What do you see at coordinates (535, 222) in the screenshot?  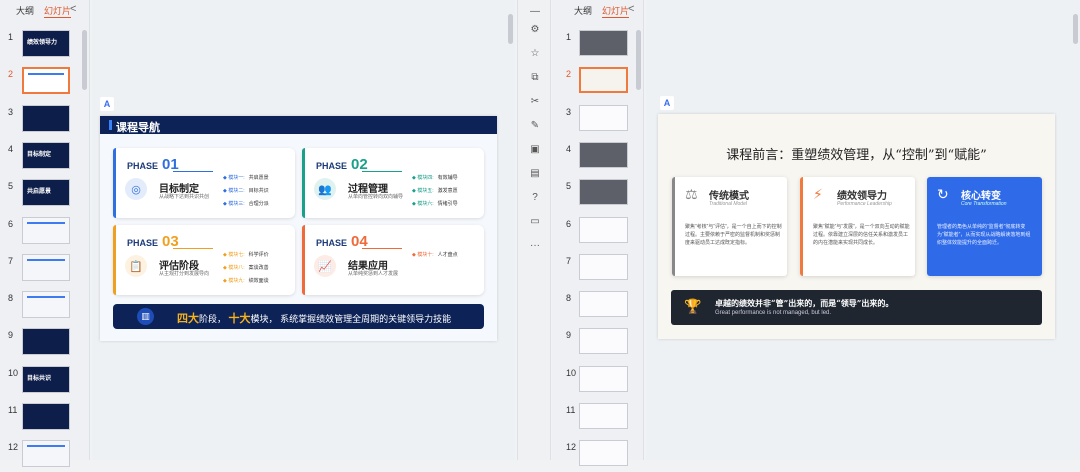 I see `comment-icon: ▭` at bounding box center [535, 222].